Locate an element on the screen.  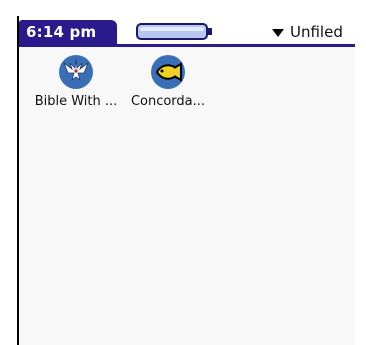
category-picker: Unfiled is located at coordinates (307, 32).